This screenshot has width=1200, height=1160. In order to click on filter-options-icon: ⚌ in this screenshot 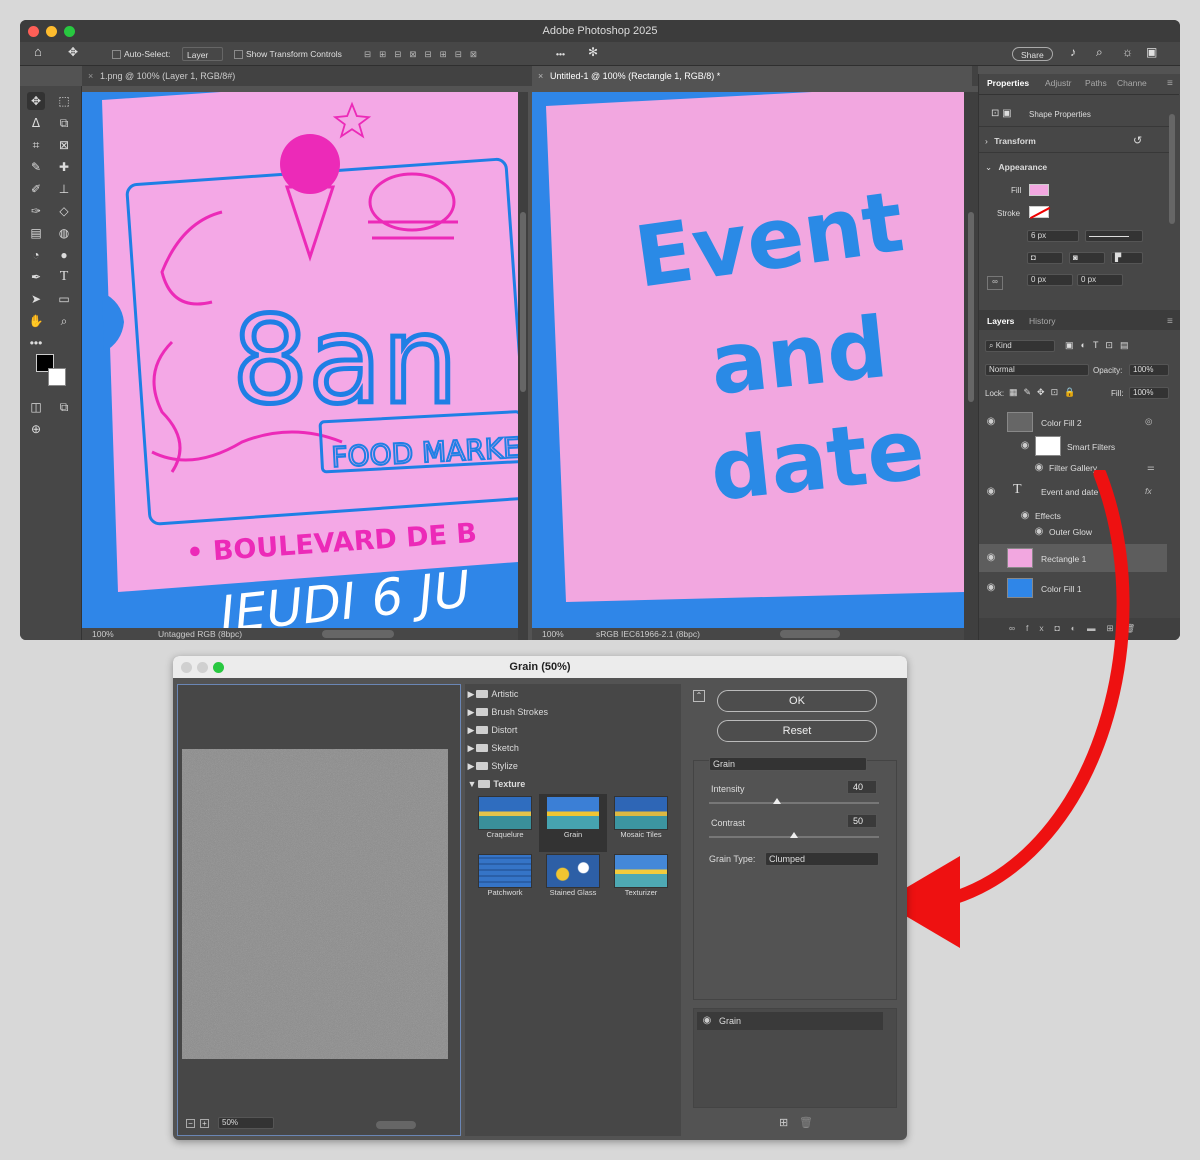, I will do `click(1151, 467)`.